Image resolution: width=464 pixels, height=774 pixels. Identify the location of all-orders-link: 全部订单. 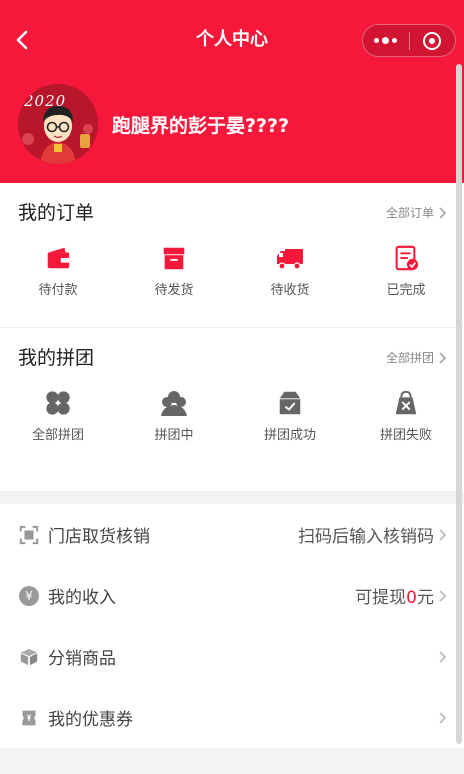
(416, 213).